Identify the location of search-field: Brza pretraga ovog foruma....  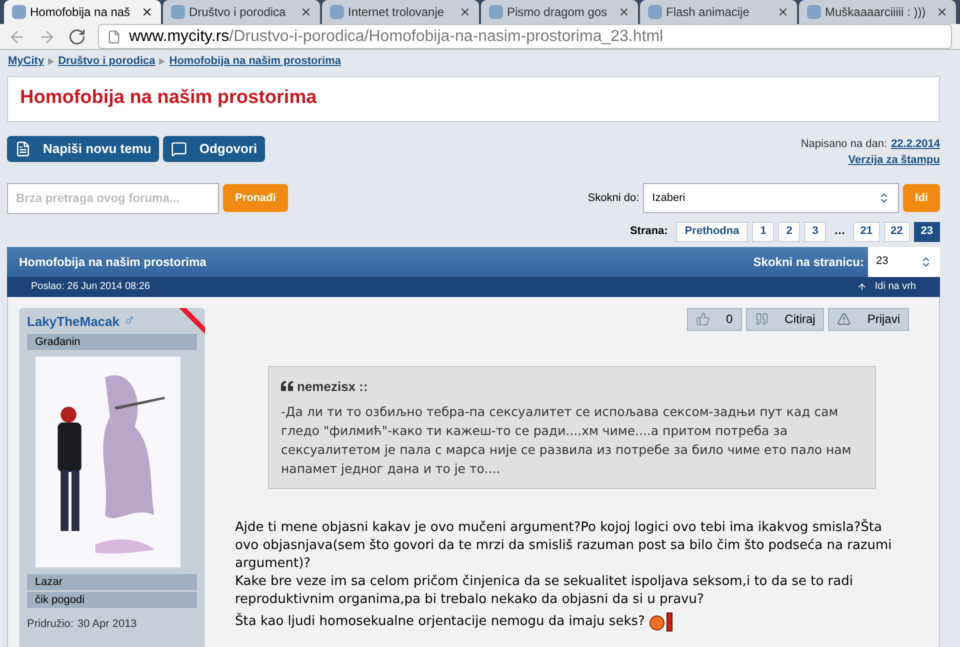
(113, 198).